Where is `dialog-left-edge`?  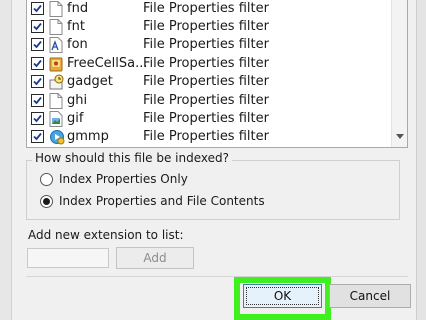 dialog-left-edge is located at coordinates (6, 160).